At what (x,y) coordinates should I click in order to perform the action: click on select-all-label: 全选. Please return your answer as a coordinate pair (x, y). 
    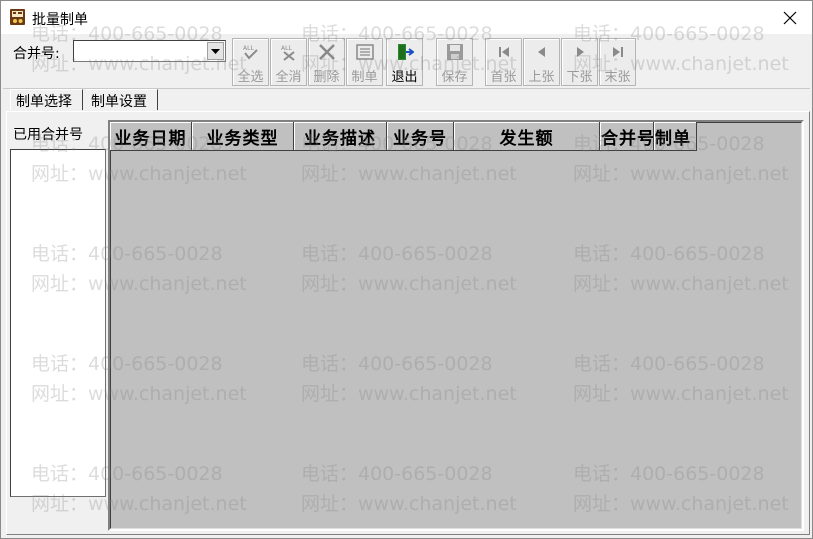
    Looking at the image, I should click on (250, 77).